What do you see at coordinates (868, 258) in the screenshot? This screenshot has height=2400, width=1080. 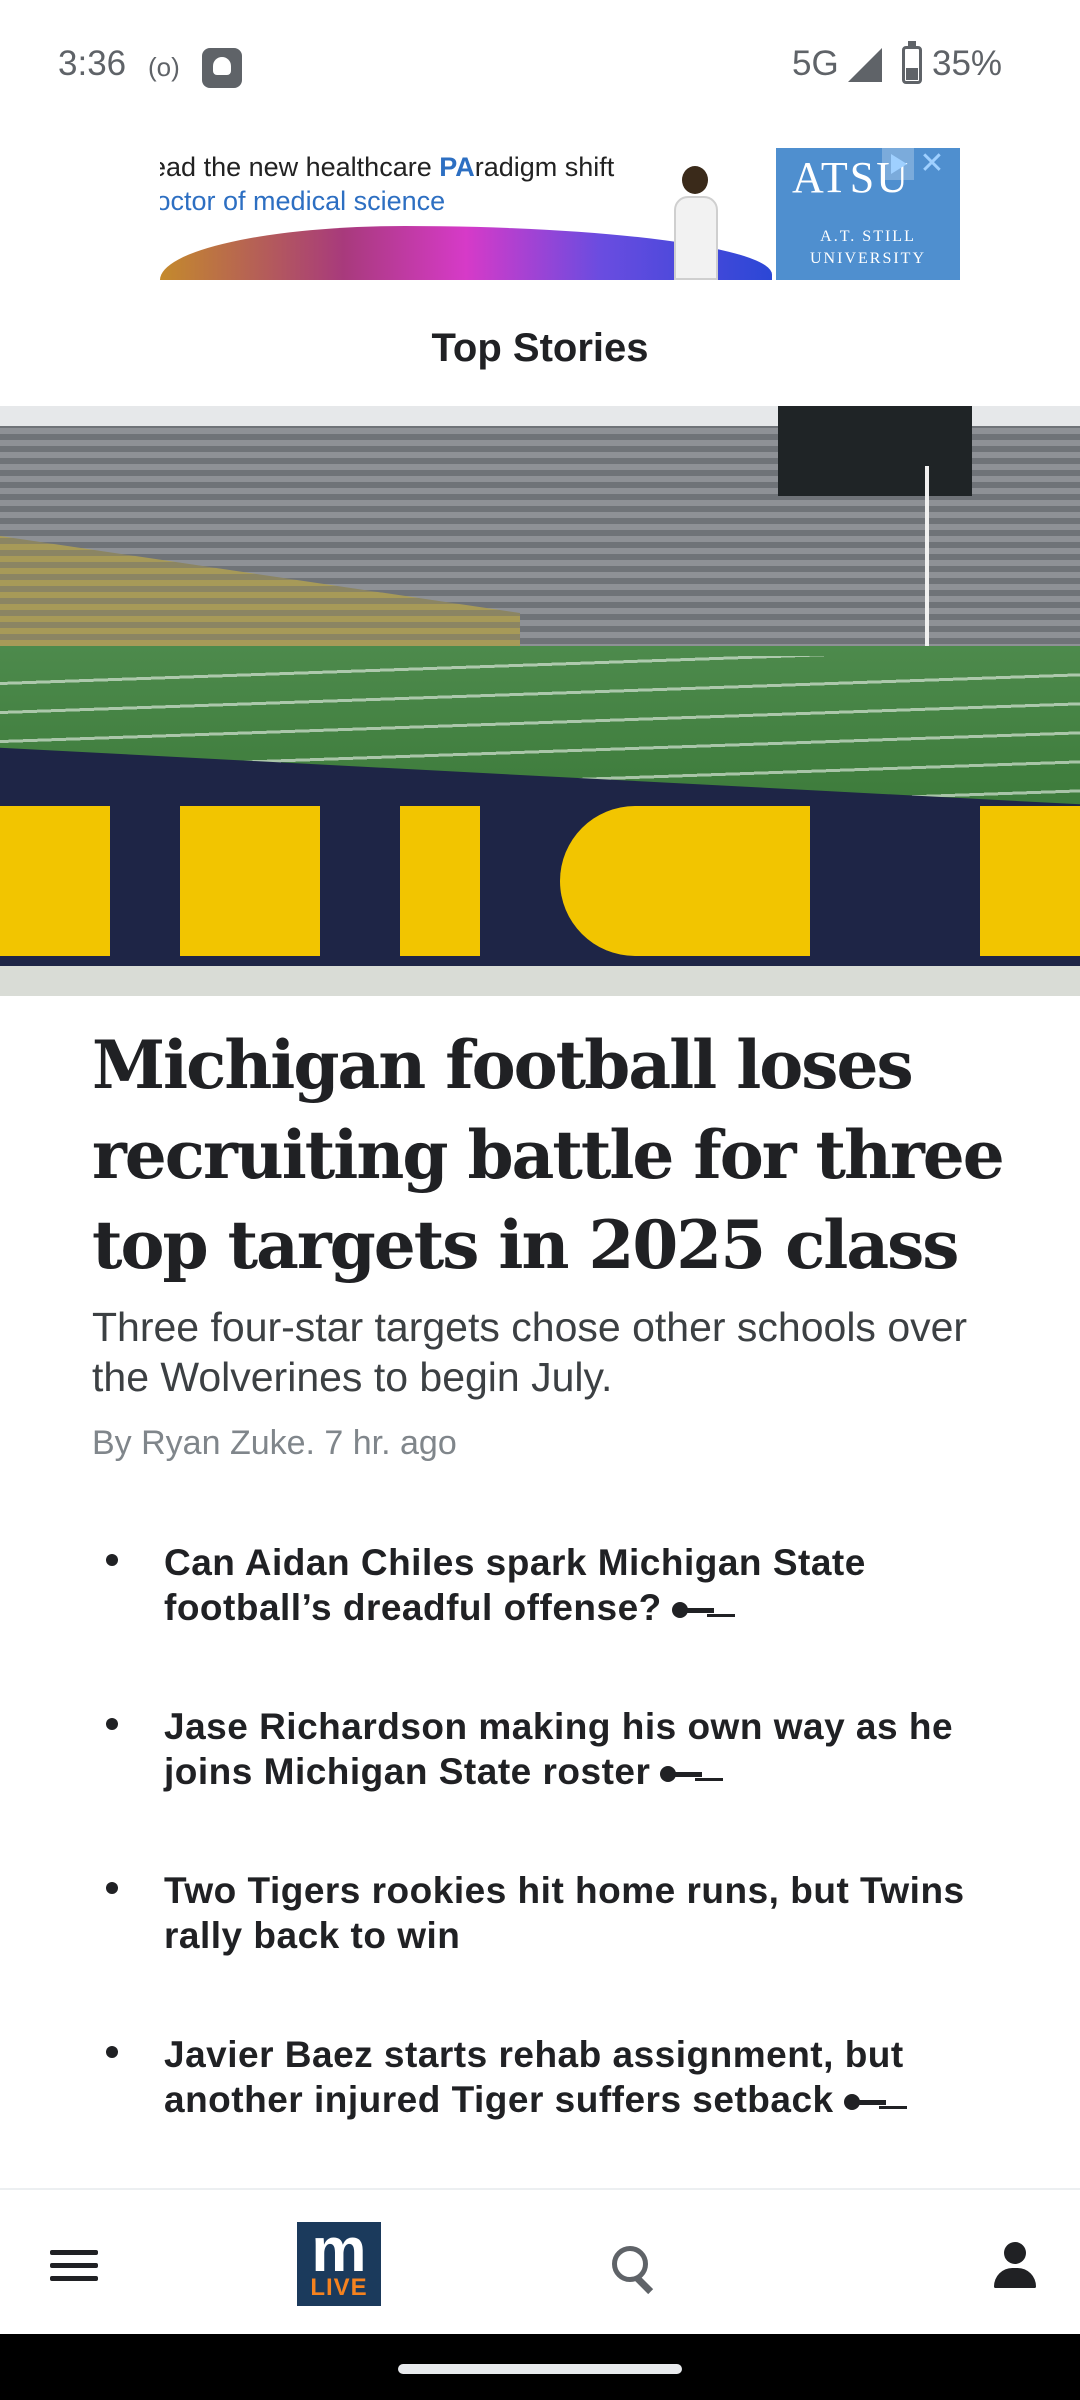 I see `ad-logo-line2: UNIVERSITY` at bounding box center [868, 258].